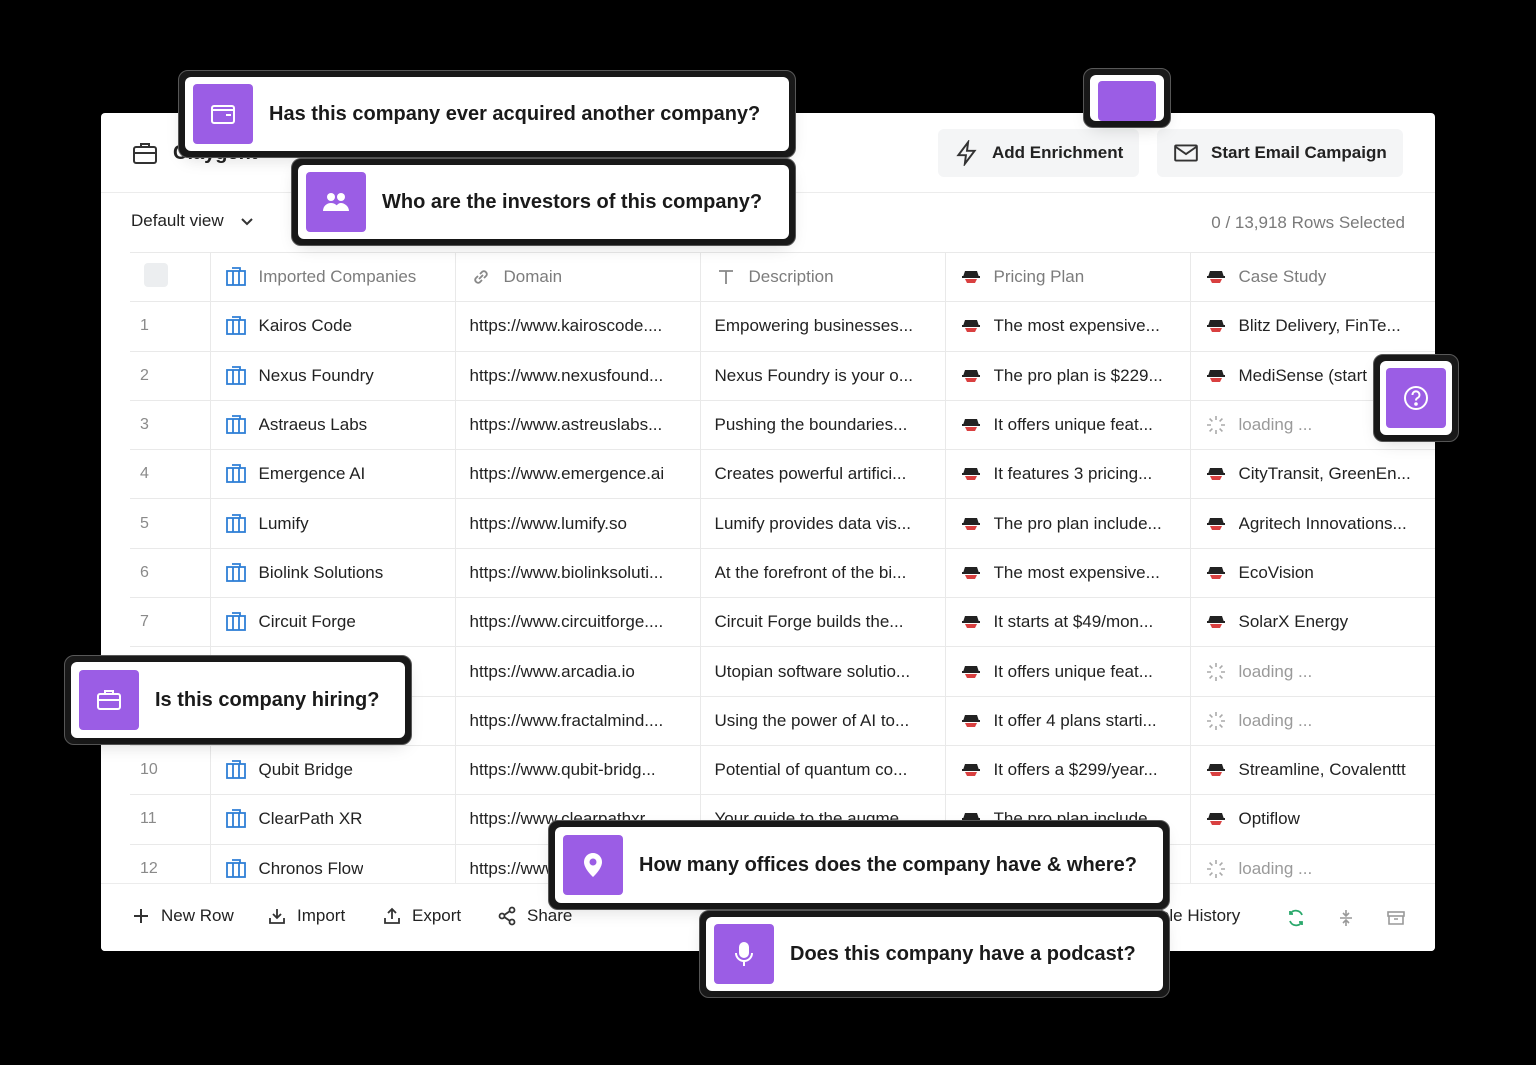  Describe the element at coordinates (1280, 153) in the screenshot. I see `start-email-campaign-button: Start Email Campaign` at that location.